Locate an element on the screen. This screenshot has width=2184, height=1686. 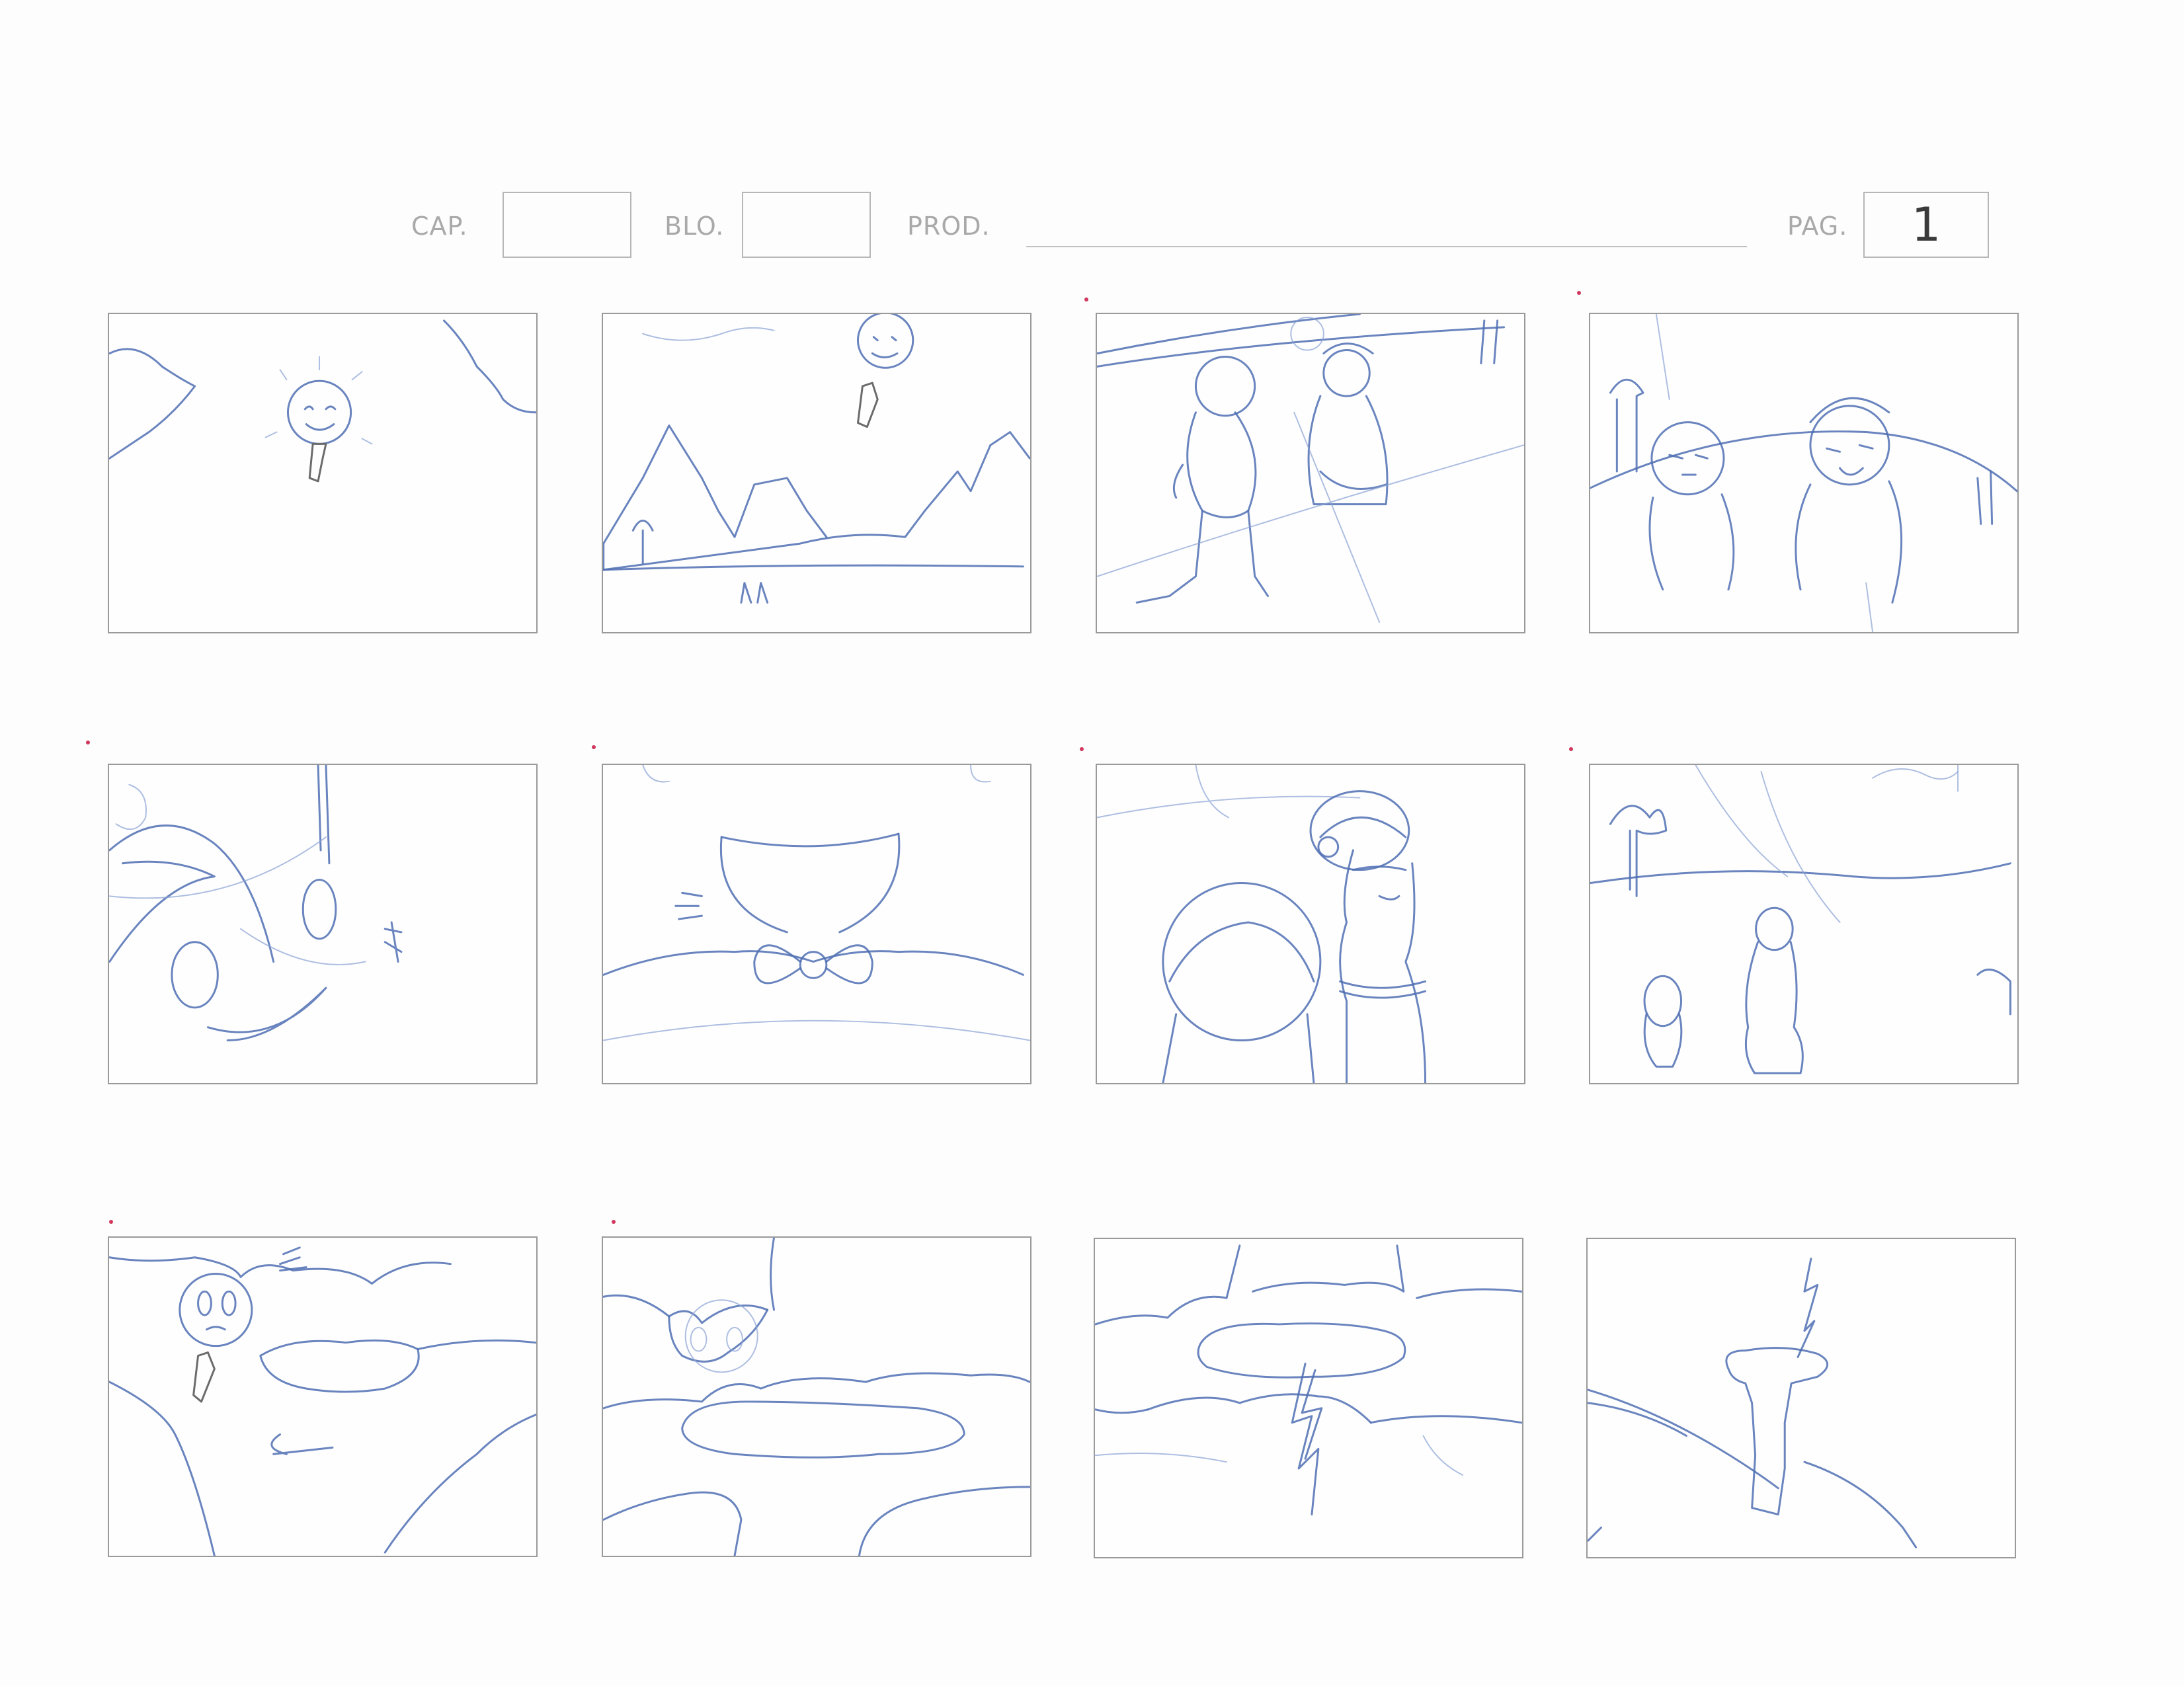
closeup-mouth-and-bowtie-icon is located at coordinates (816, 903).